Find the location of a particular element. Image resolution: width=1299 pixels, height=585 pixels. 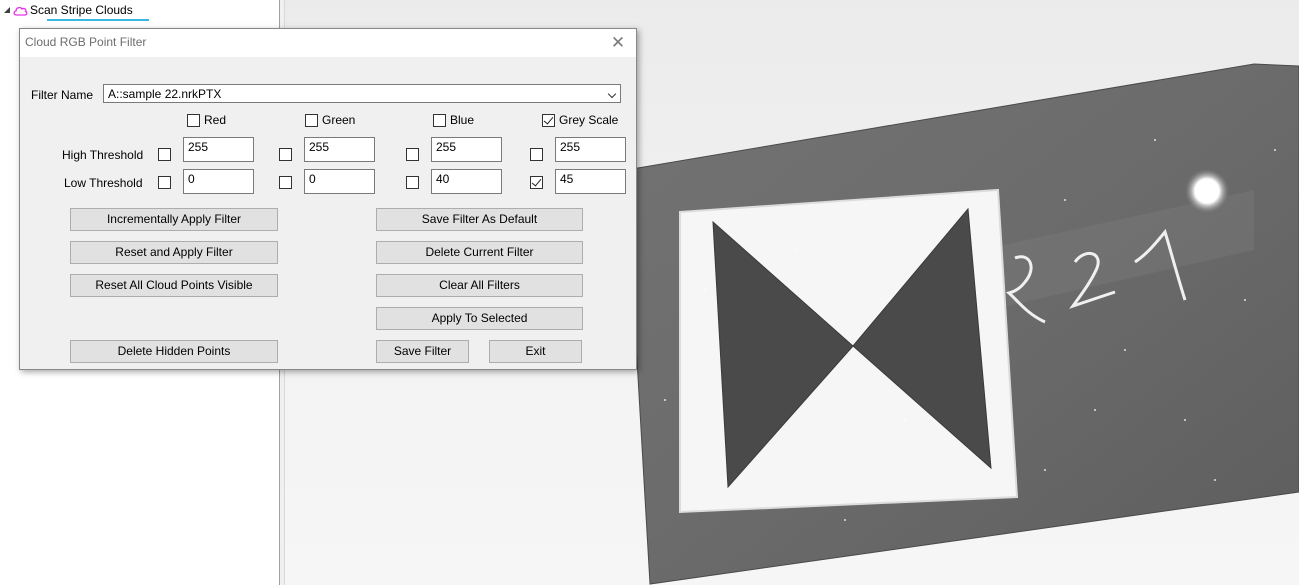

blue-low-checkbox is located at coordinates (412, 182).